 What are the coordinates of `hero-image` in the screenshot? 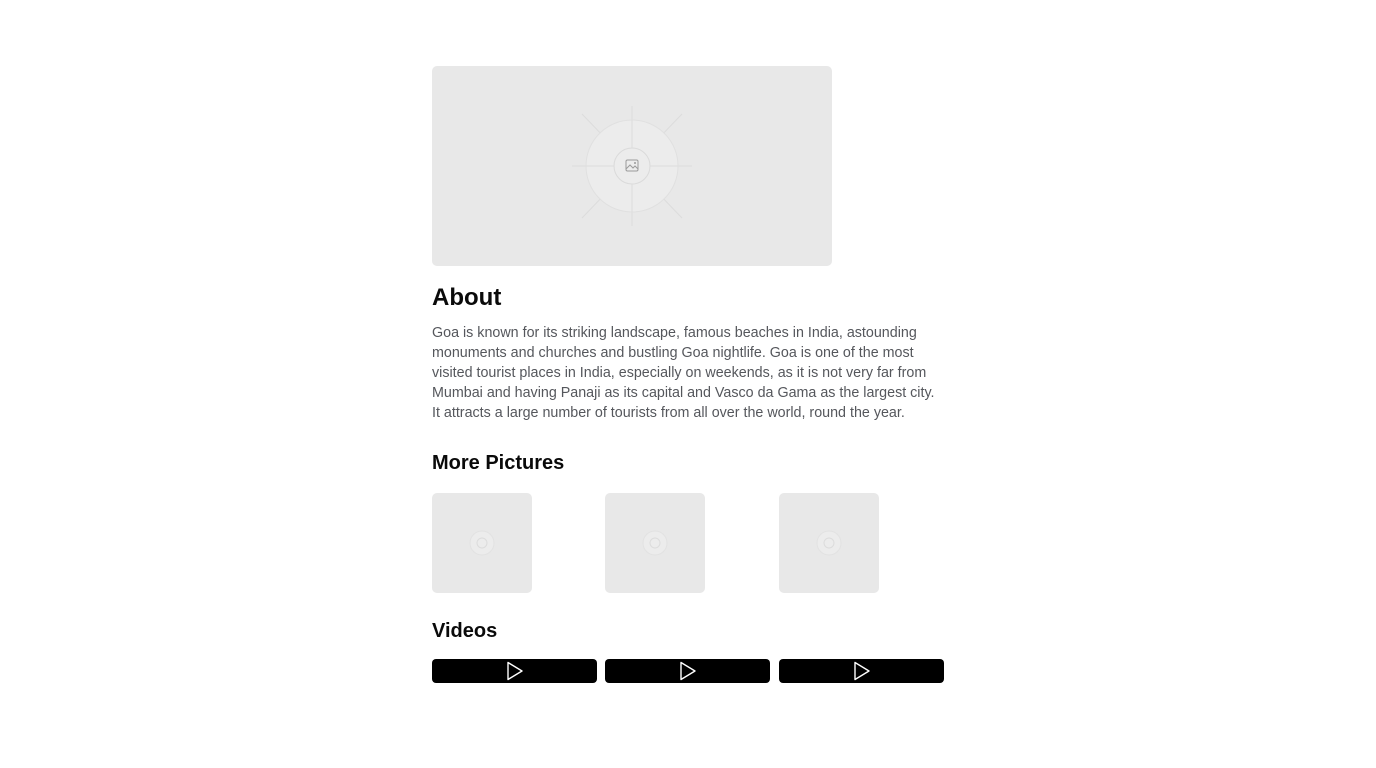 It's located at (632, 166).